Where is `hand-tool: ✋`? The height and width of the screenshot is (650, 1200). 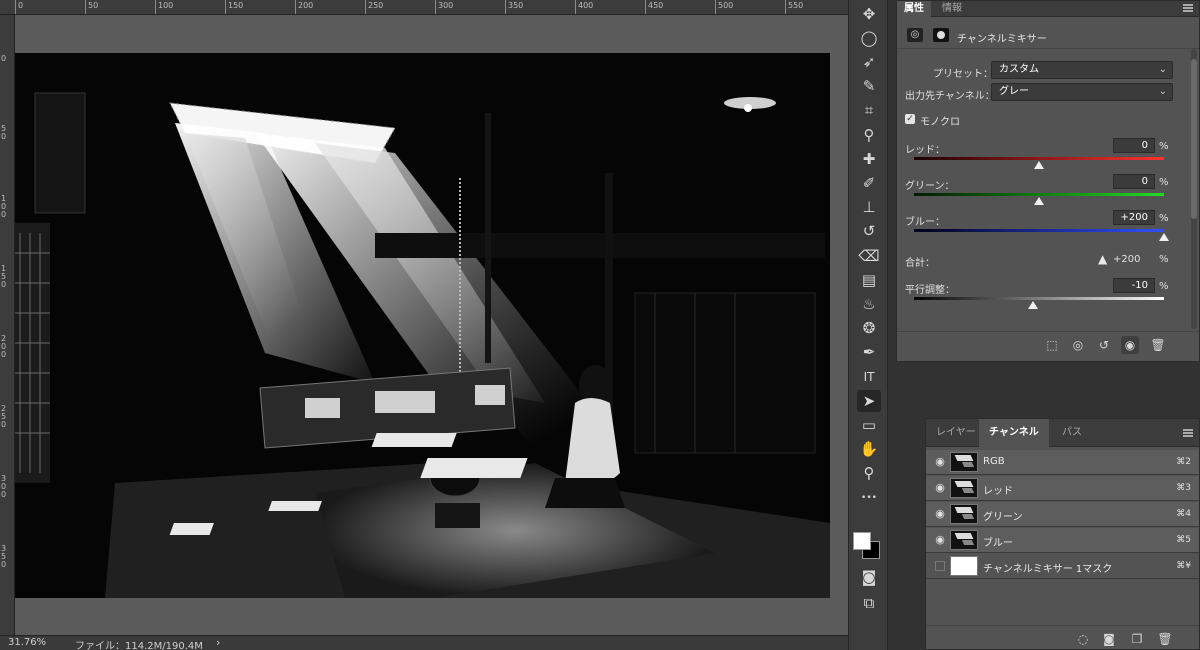 hand-tool: ✋ is located at coordinates (869, 450).